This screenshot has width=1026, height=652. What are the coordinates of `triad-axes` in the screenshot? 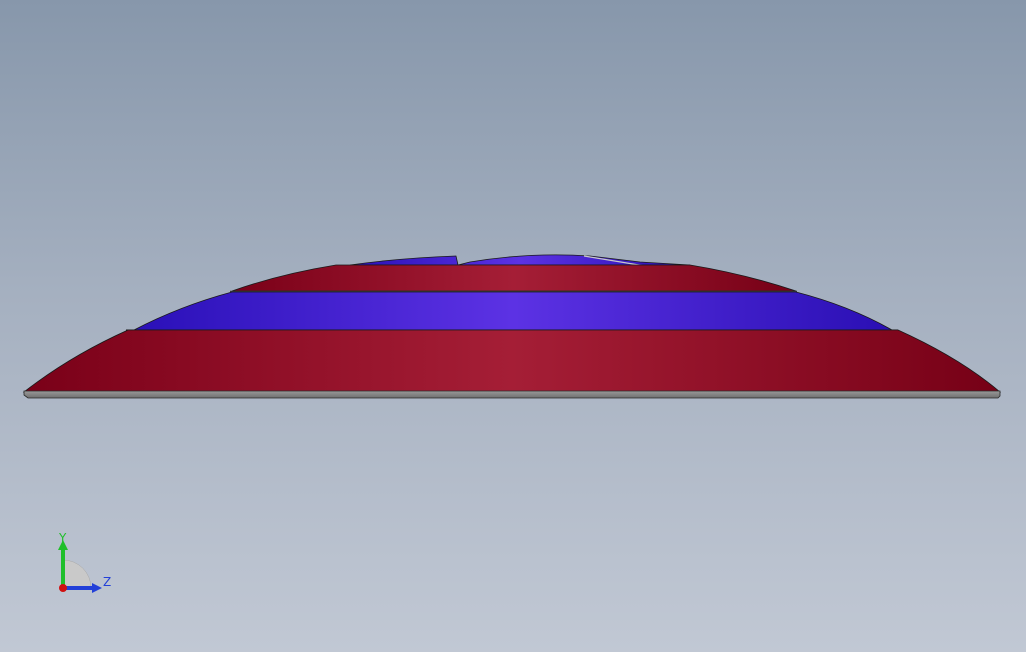 It's located at (80, 566).